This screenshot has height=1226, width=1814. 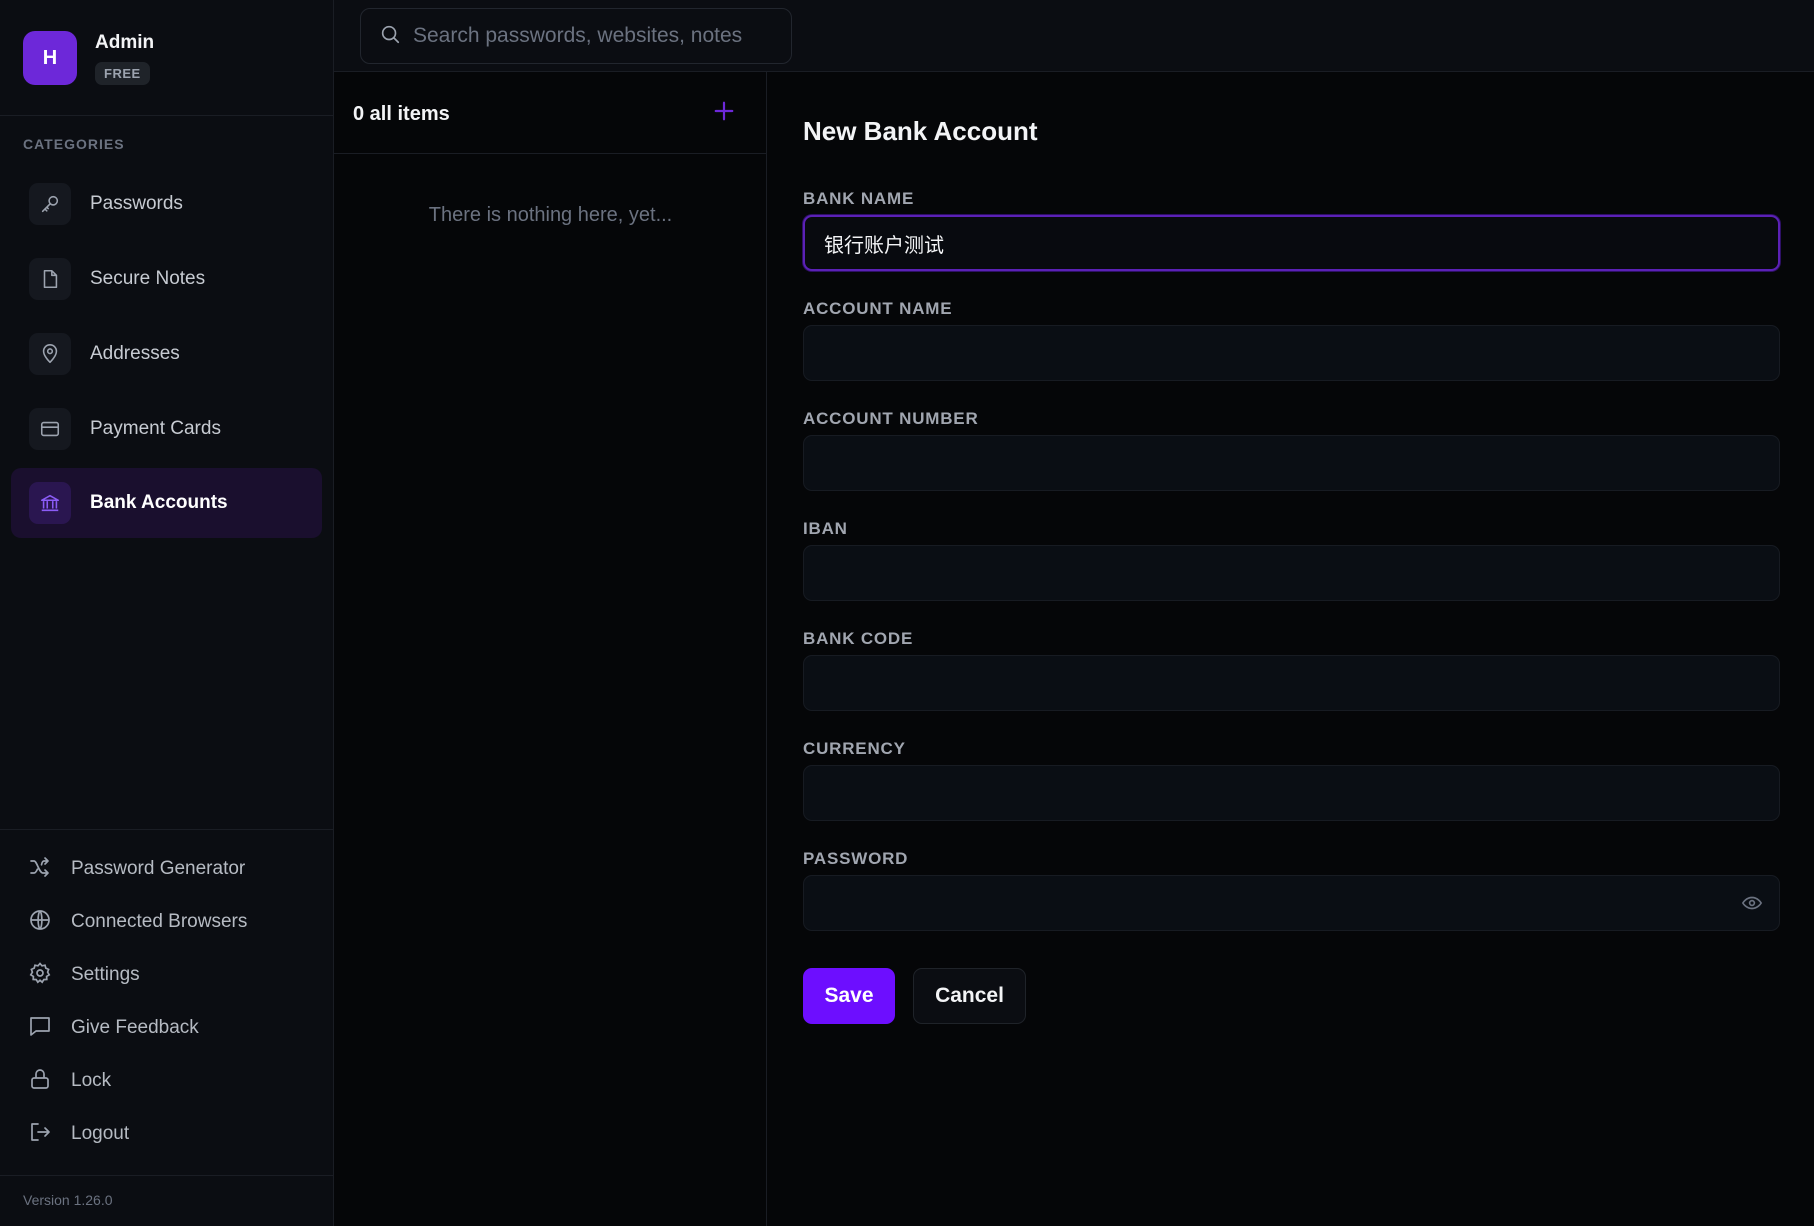 What do you see at coordinates (920, 131) in the screenshot?
I see `form-title: New Bank Account` at bounding box center [920, 131].